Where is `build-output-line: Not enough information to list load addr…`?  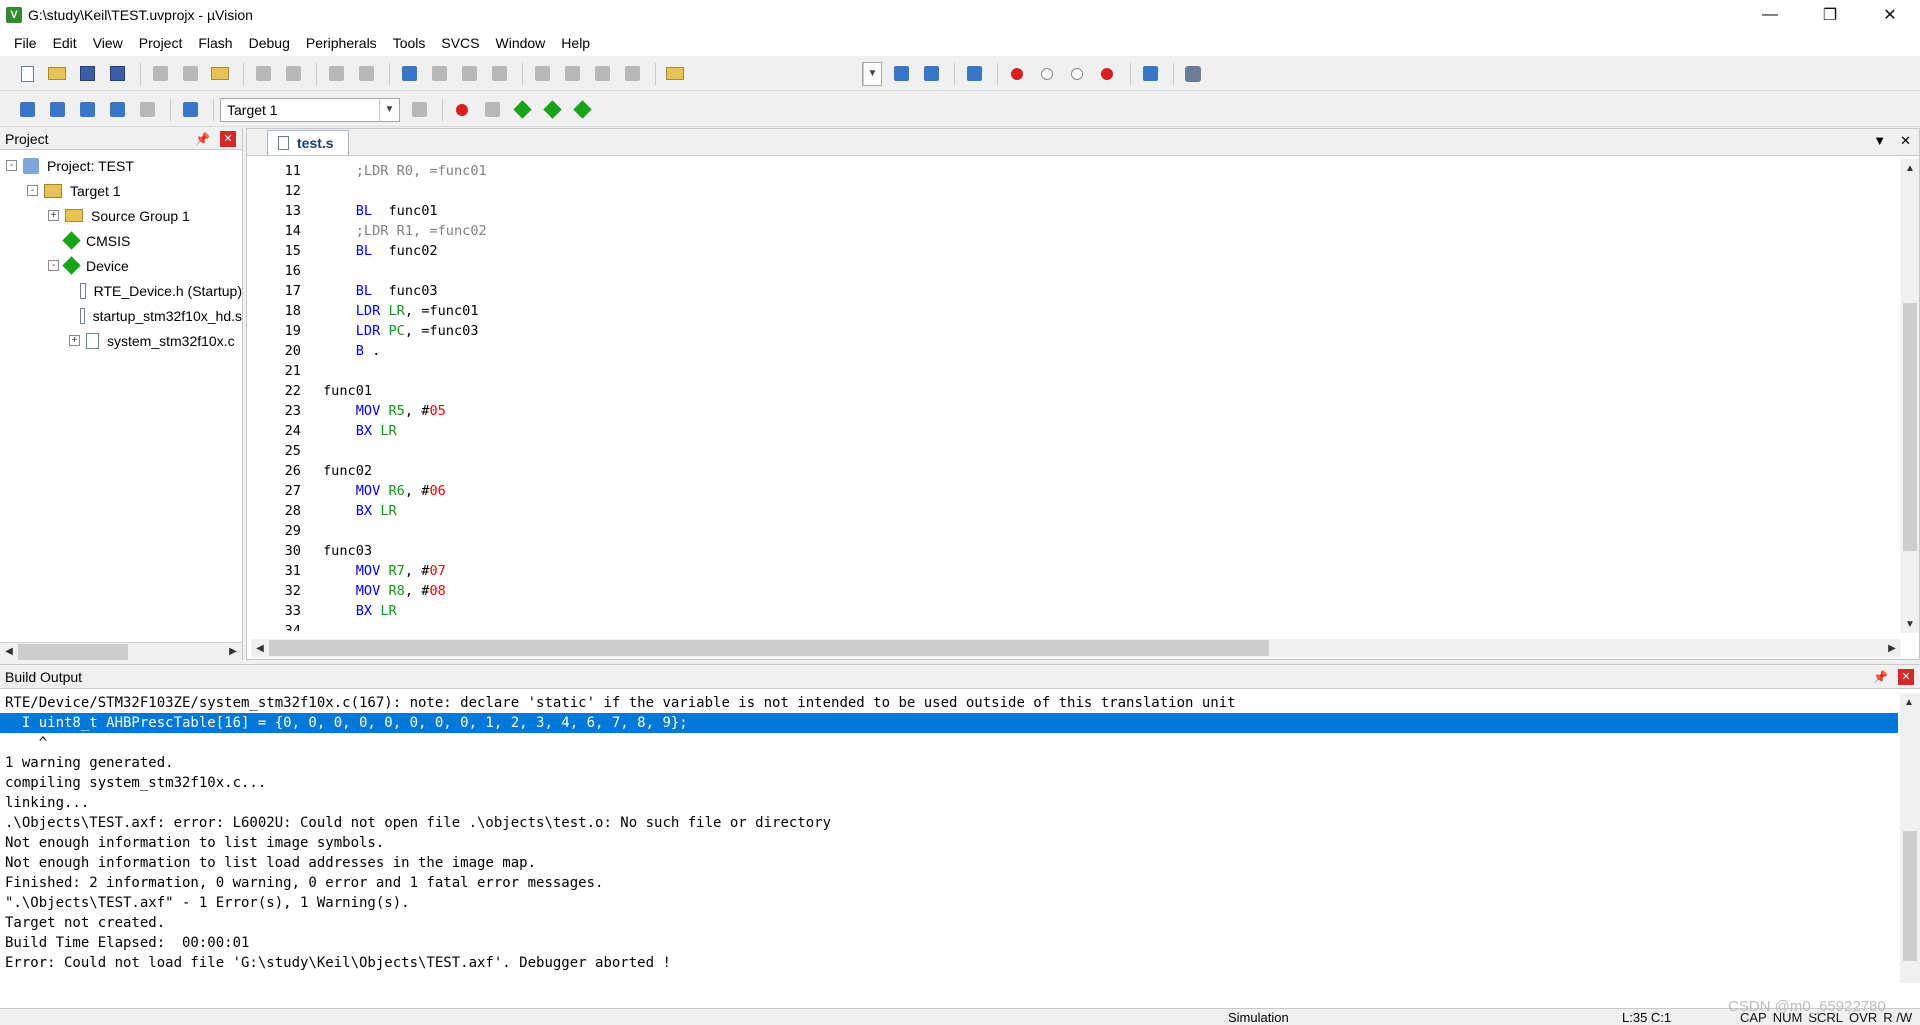
build-output-line: Not enough information to list load addr… is located at coordinates (949, 863).